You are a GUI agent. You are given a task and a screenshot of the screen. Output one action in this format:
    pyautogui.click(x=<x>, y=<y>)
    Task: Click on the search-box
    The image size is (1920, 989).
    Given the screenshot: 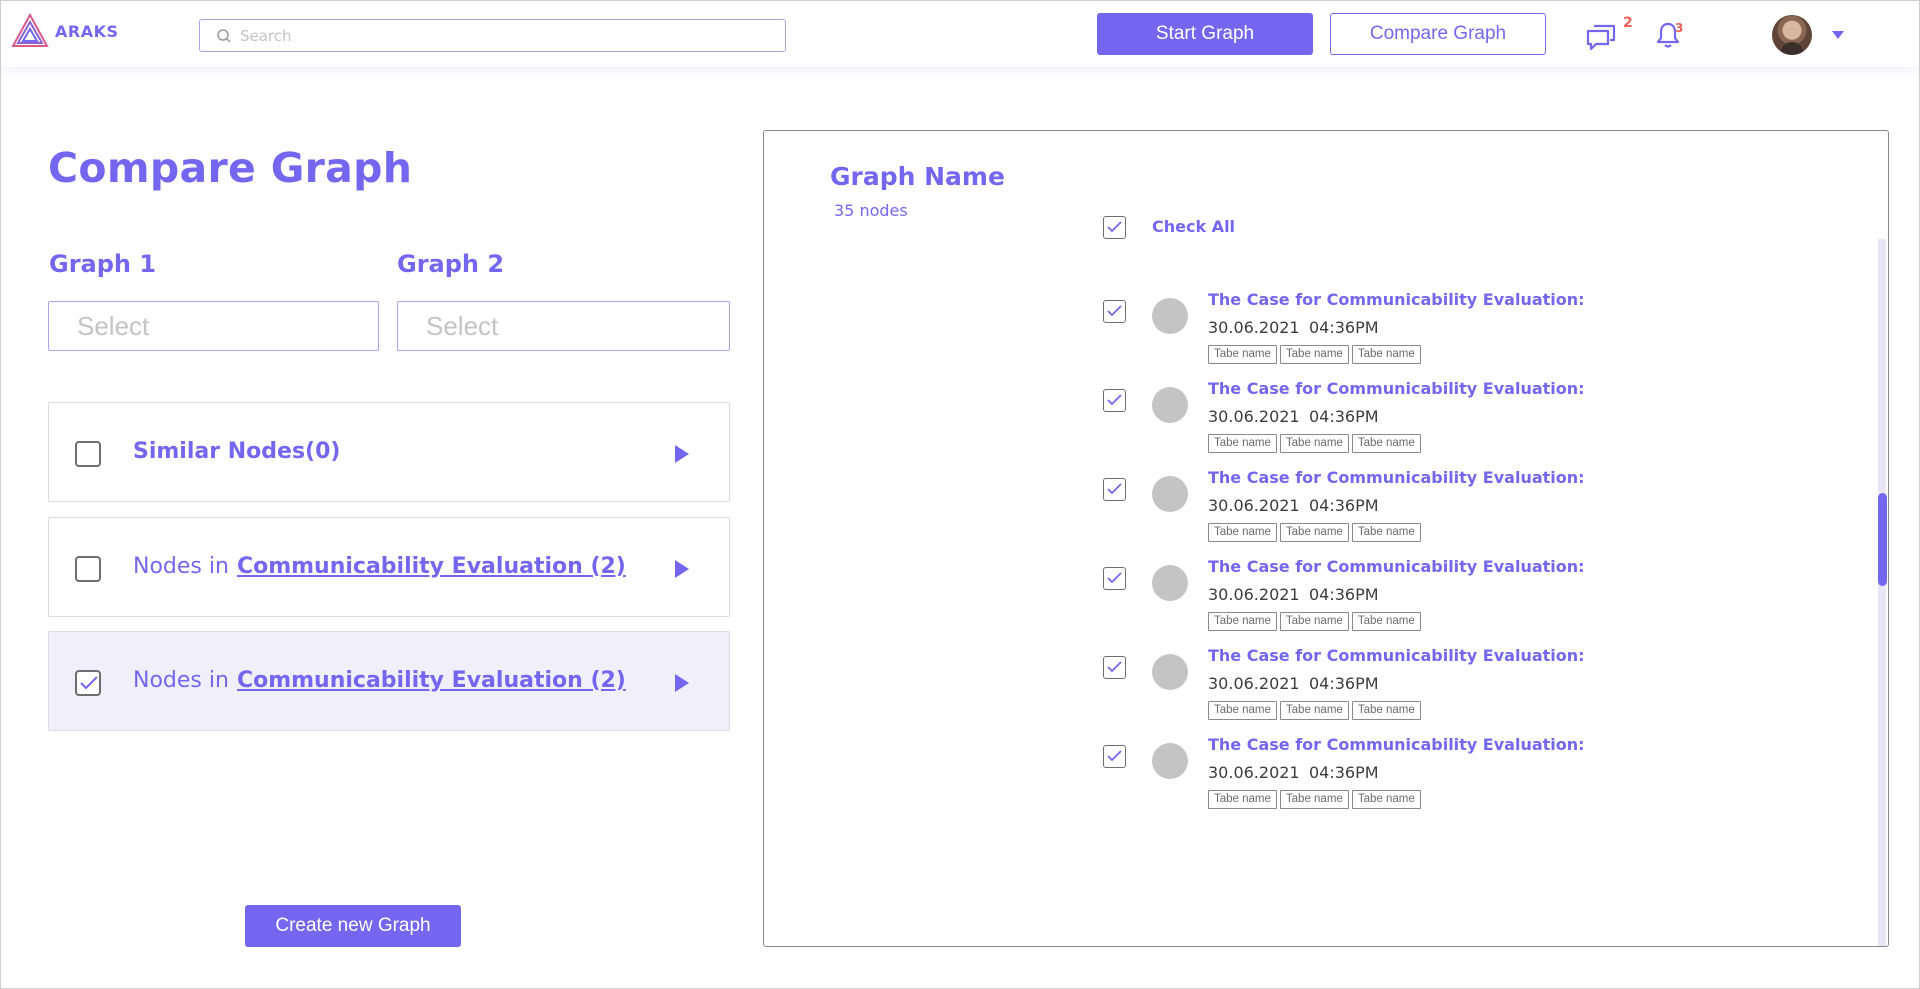 What is the action you would take?
    pyautogui.click(x=492, y=35)
    